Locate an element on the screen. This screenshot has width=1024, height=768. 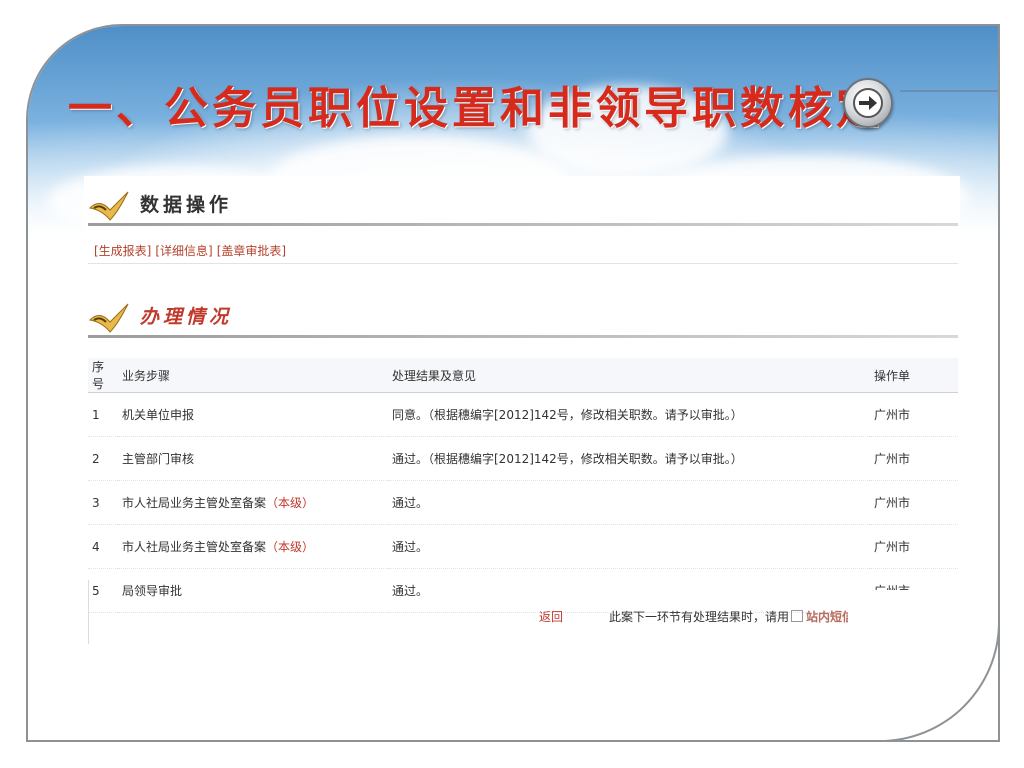
seal-approval-link: [盖章审批表] is located at coordinates (251, 251).